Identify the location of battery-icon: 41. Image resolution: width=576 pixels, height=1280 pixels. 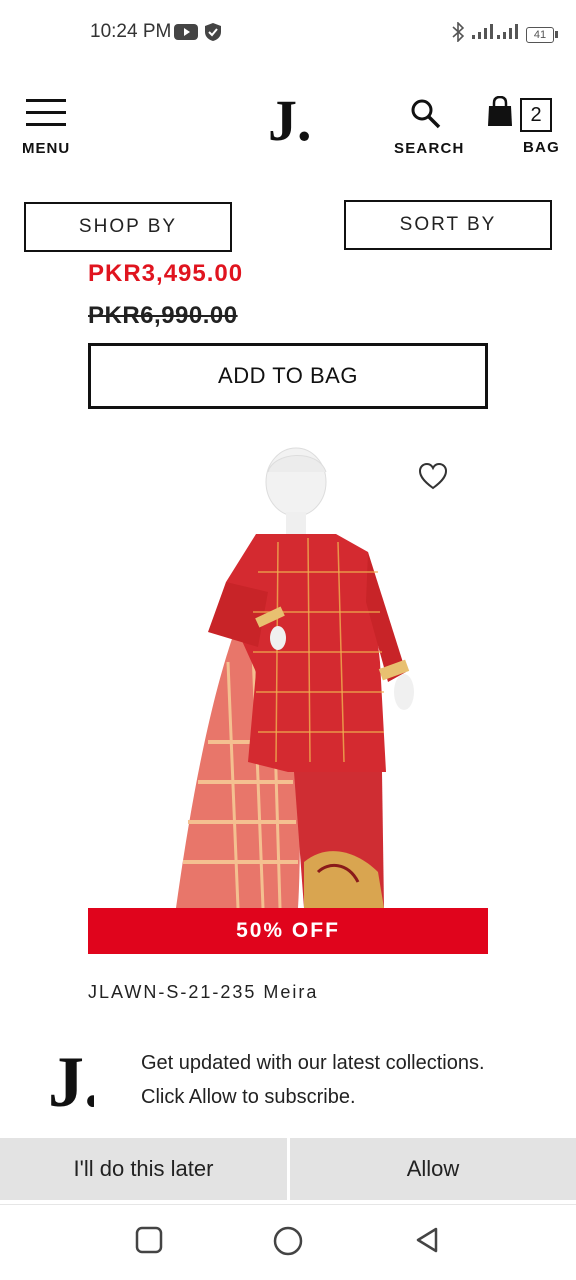
(542, 34).